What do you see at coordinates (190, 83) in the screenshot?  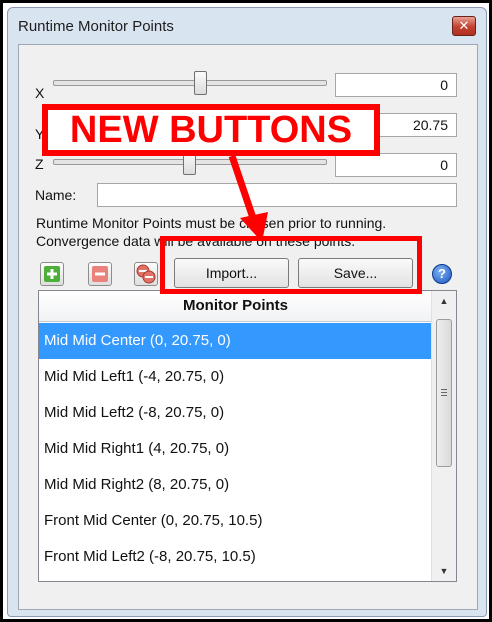 I see `x-slider-track` at bounding box center [190, 83].